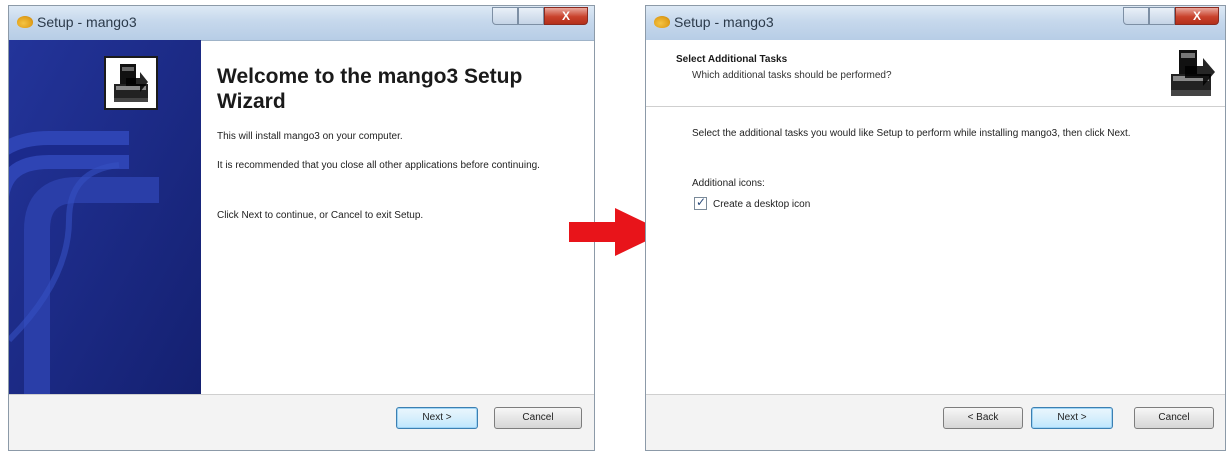 This screenshot has width=1231, height=451. I want to click on desktop-icon-checkbox: ✓, so click(700, 202).